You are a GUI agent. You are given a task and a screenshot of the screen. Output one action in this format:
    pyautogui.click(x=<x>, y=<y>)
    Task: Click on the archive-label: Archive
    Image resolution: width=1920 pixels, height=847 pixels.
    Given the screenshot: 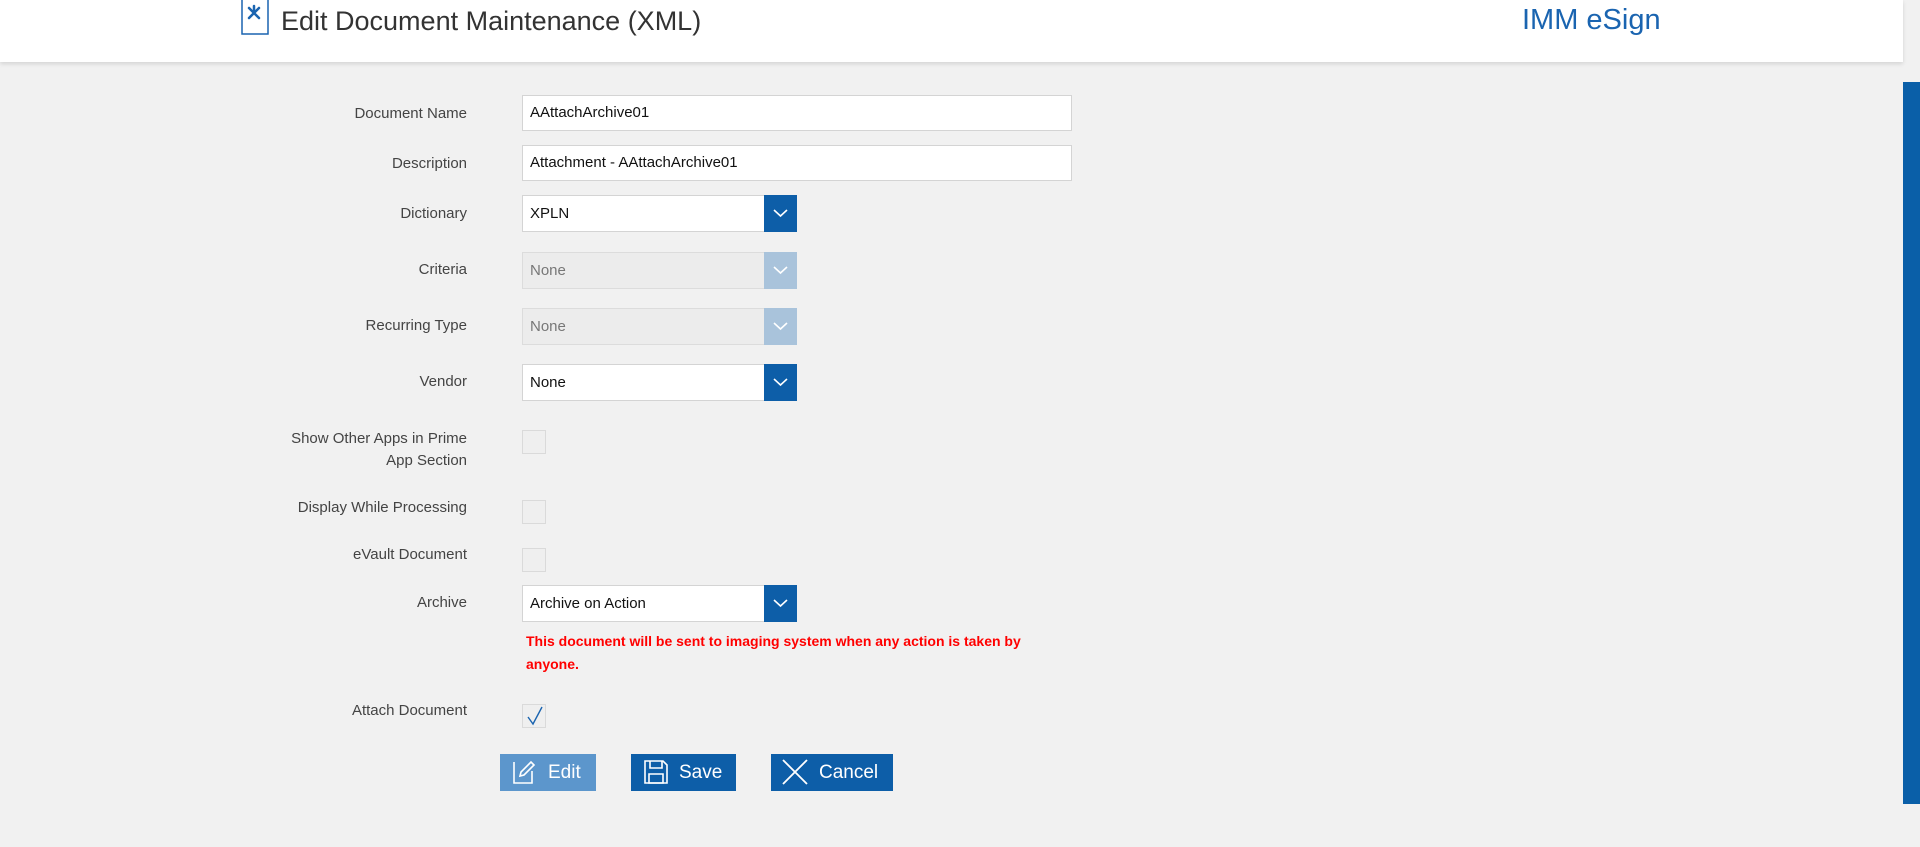 What is the action you would take?
    pyautogui.click(x=441, y=602)
    